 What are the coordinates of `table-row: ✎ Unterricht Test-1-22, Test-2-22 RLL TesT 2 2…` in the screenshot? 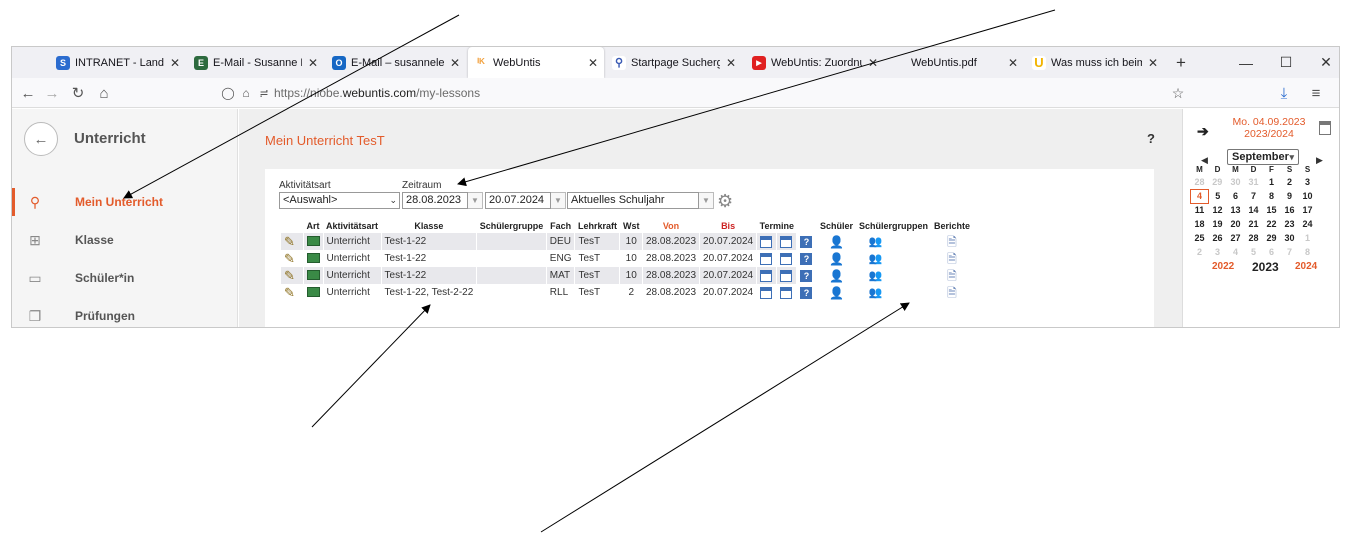 It's located at (627, 292).